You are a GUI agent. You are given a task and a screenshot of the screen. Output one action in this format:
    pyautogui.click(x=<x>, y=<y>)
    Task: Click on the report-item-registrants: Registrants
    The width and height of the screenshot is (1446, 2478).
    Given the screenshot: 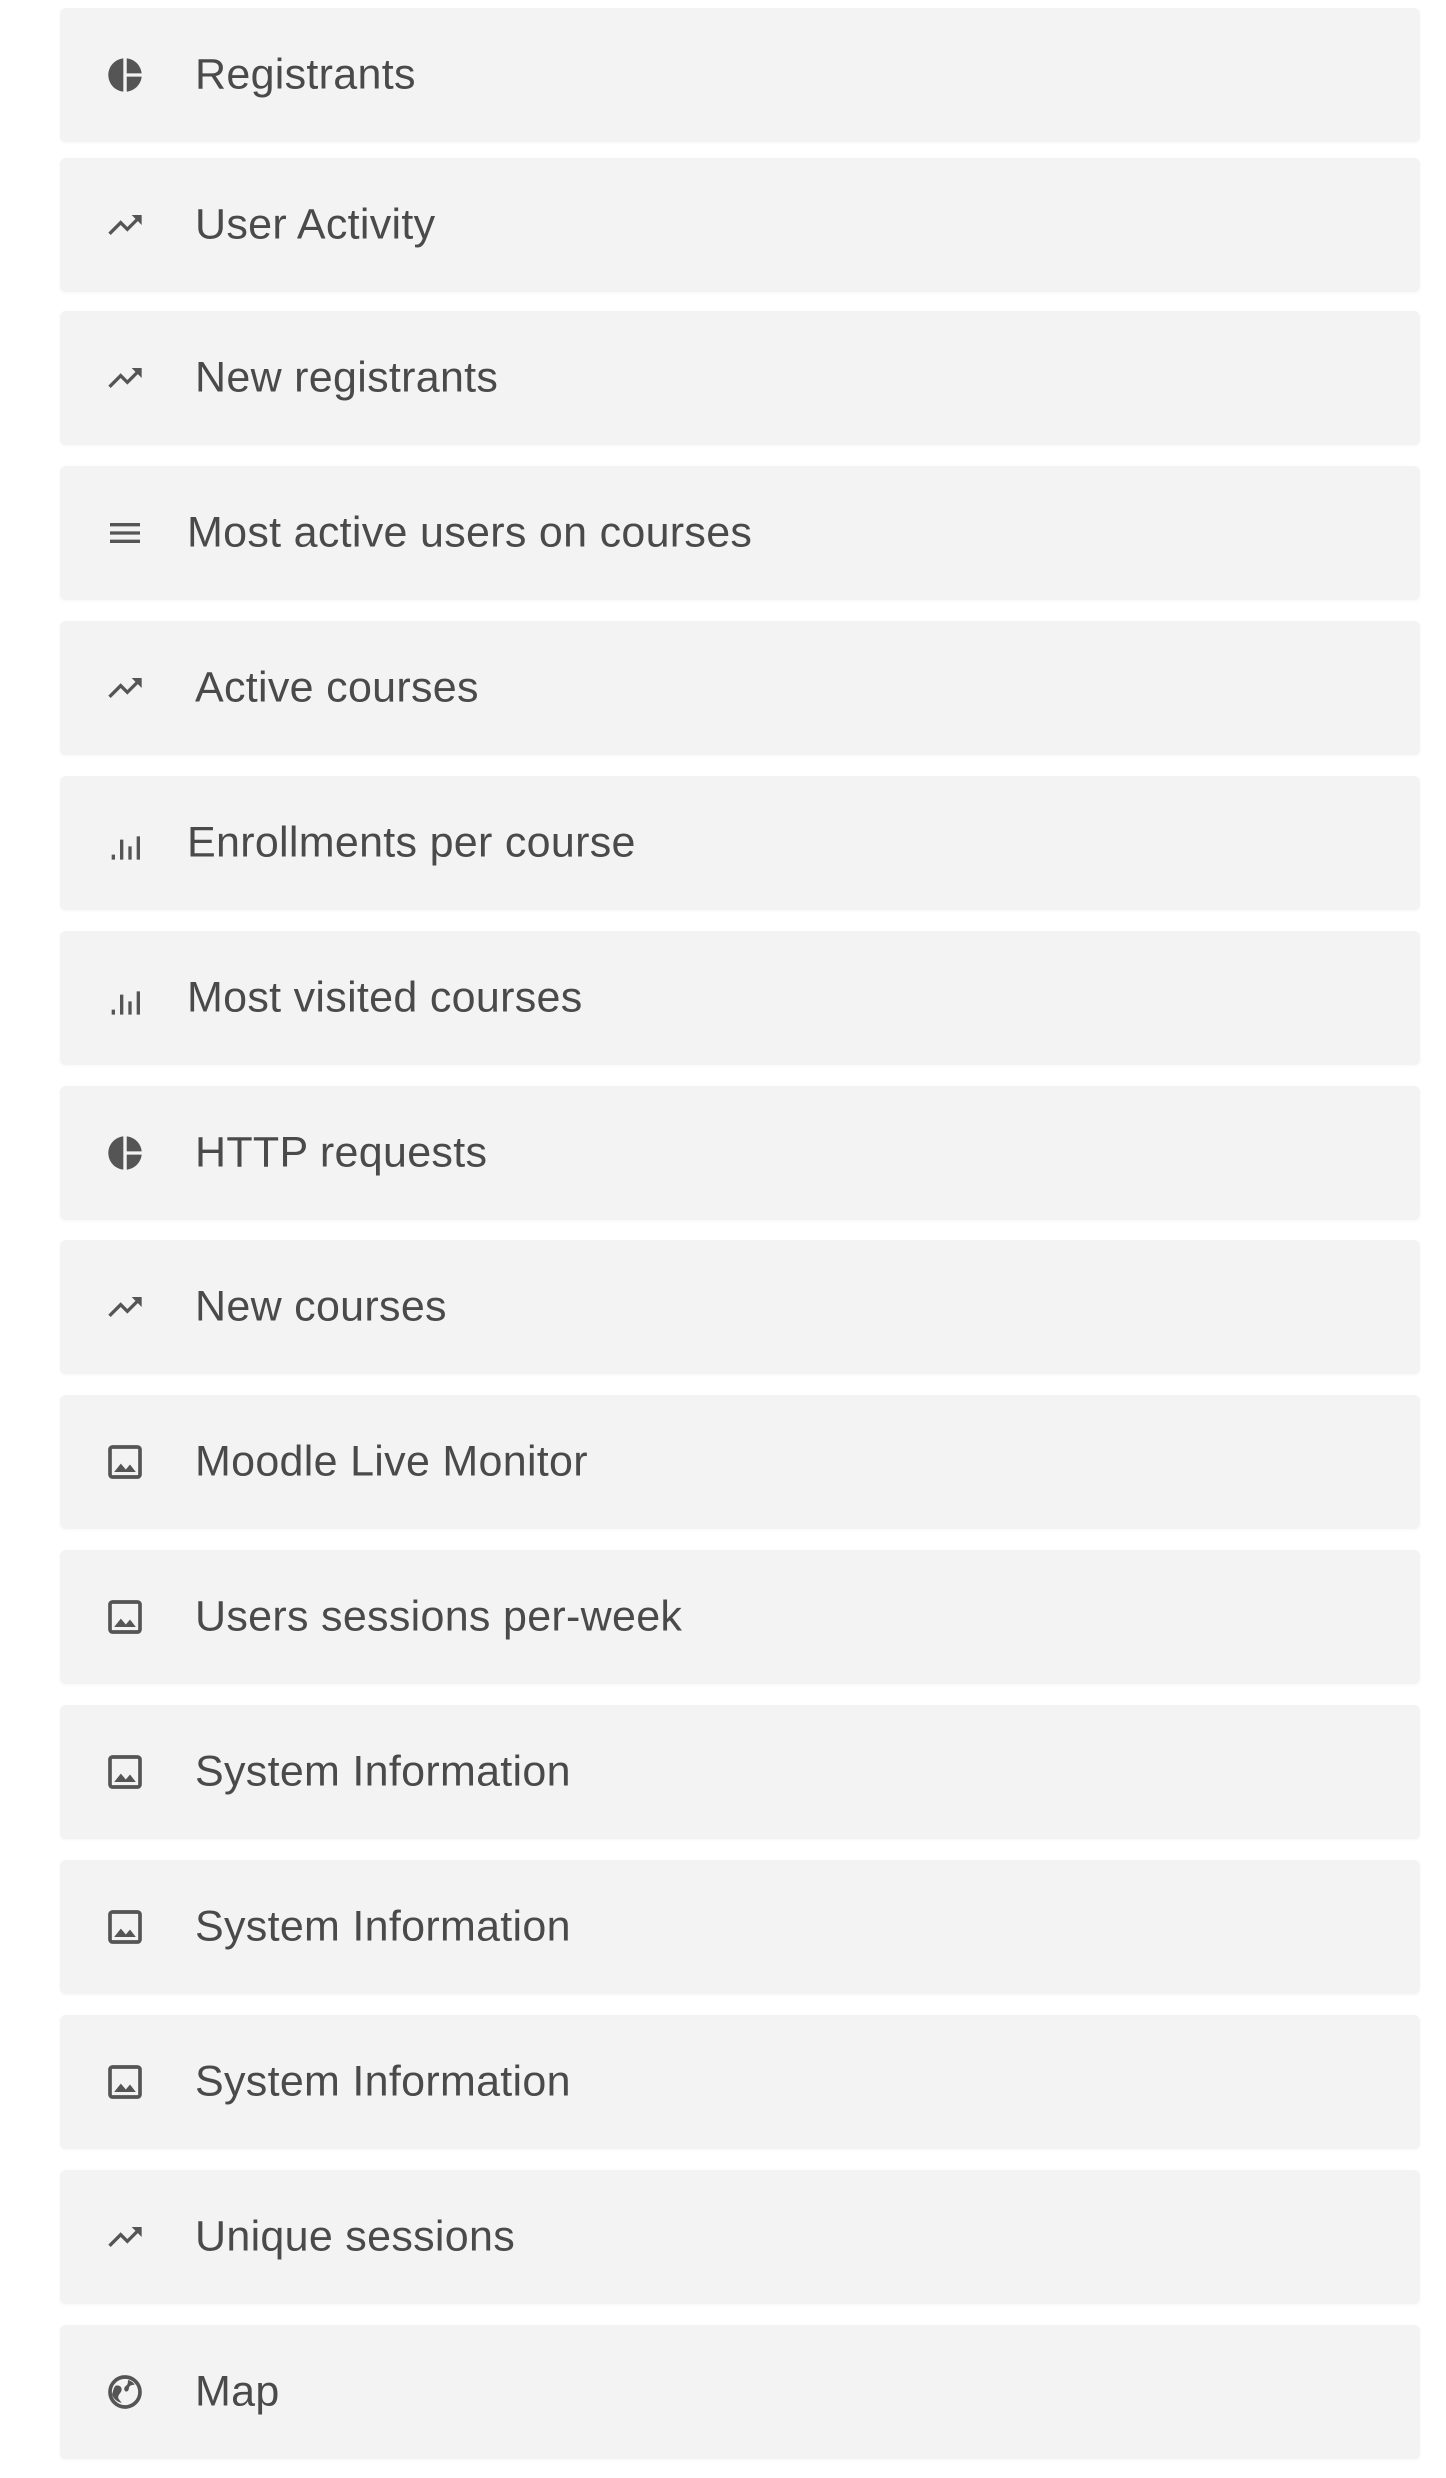 What is the action you would take?
    pyautogui.click(x=740, y=75)
    